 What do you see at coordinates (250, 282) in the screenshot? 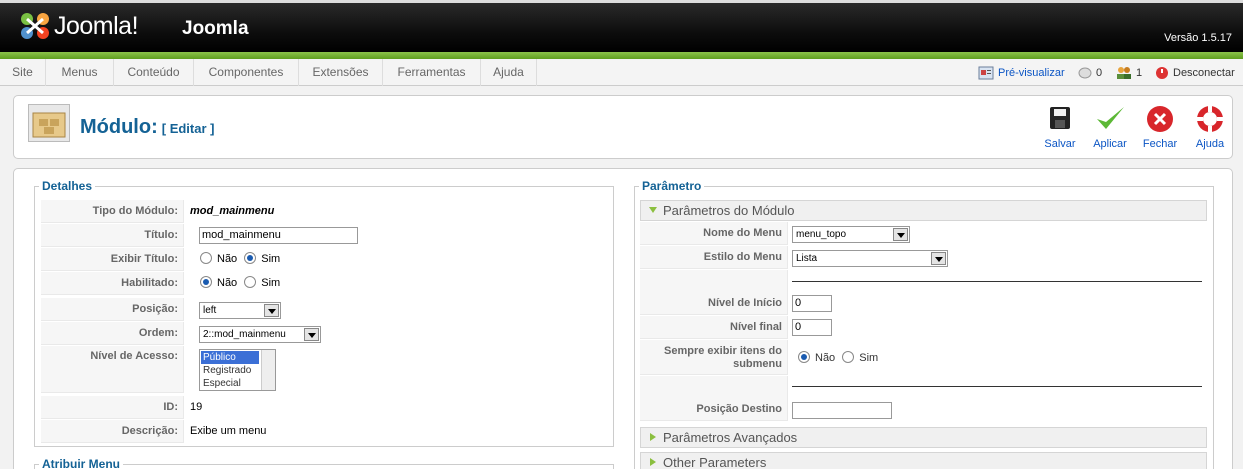
I see `enabled-yes-radio` at bounding box center [250, 282].